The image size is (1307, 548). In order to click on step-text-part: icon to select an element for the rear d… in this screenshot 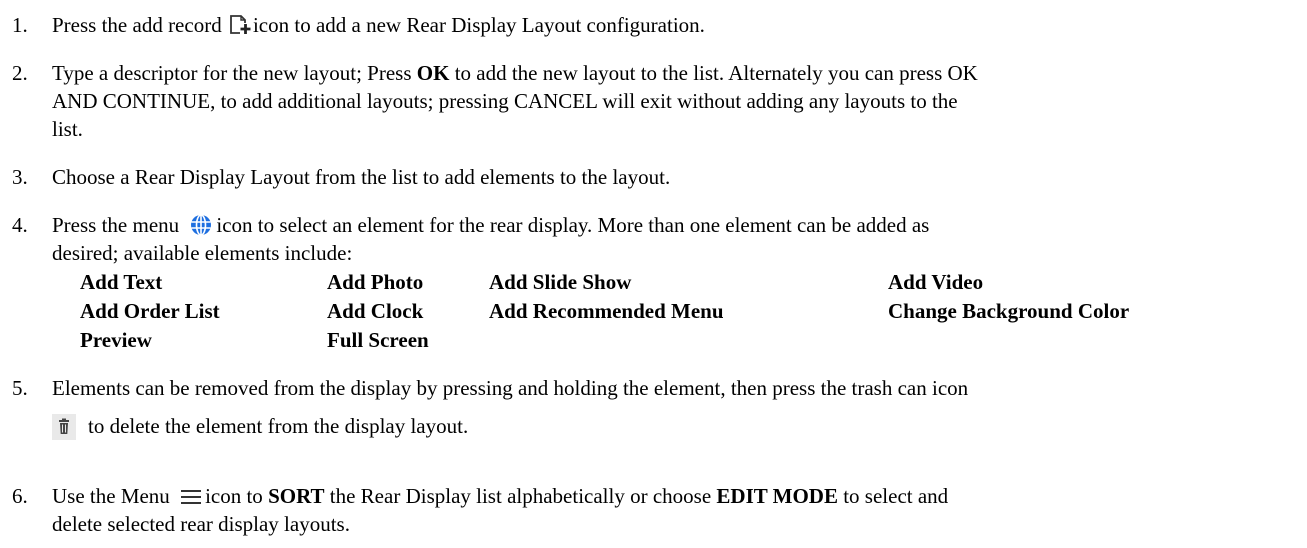, I will do `click(573, 225)`.